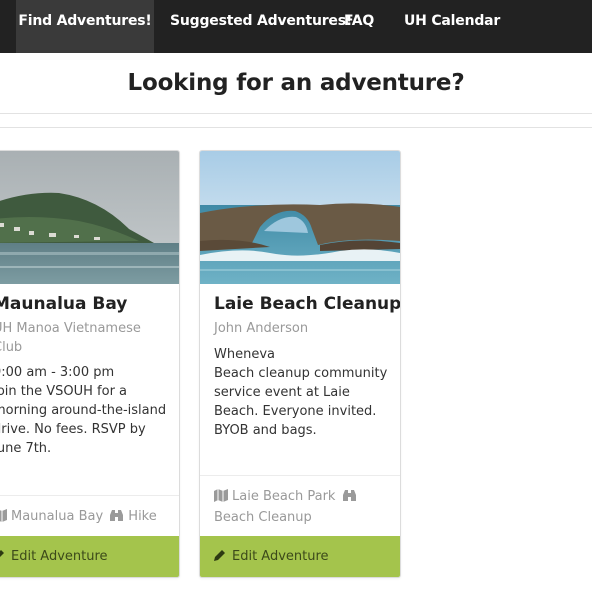 Image resolution: width=592 pixels, height=593 pixels. What do you see at coordinates (261, 328) in the screenshot?
I see `card-organizer: John Anderson` at bounding box center [261, 328].